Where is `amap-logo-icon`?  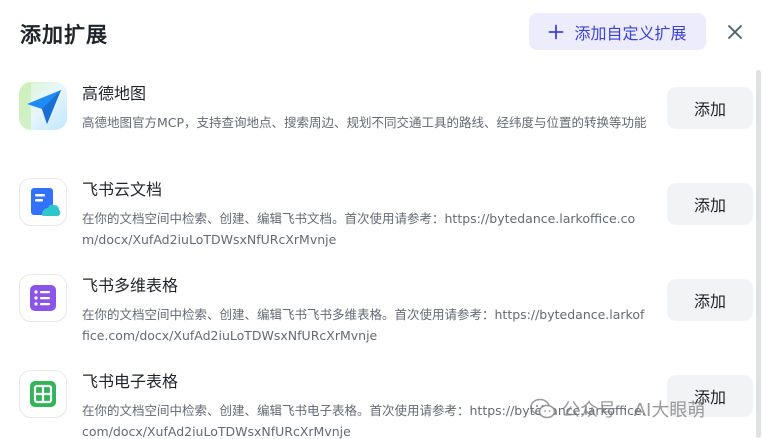 amap-logo-icon is located at coordinates (43, 106).